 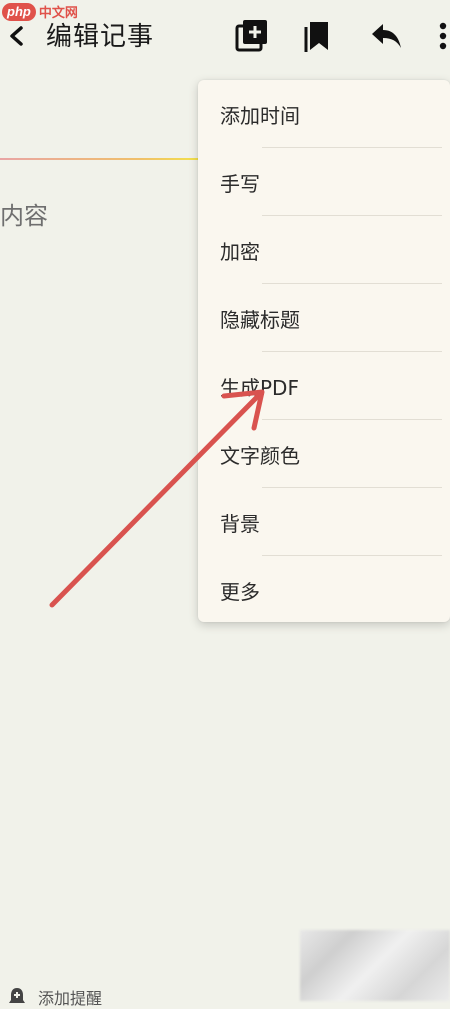 What do you see at coordinates (324, 590) in the screenshot?
I see `menu-item-more: 更多` at bounding box center [324, 590].